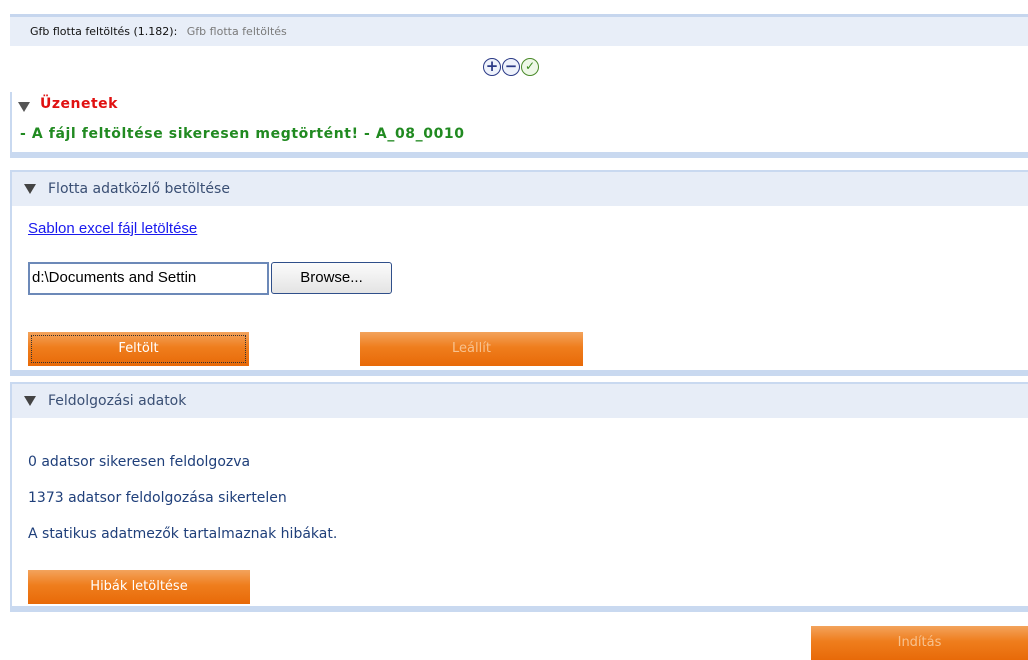 Image resolution: width=1028 pixels, height=660 pixels. I want to click on collapse-all-icon: −, so click(511, 67).